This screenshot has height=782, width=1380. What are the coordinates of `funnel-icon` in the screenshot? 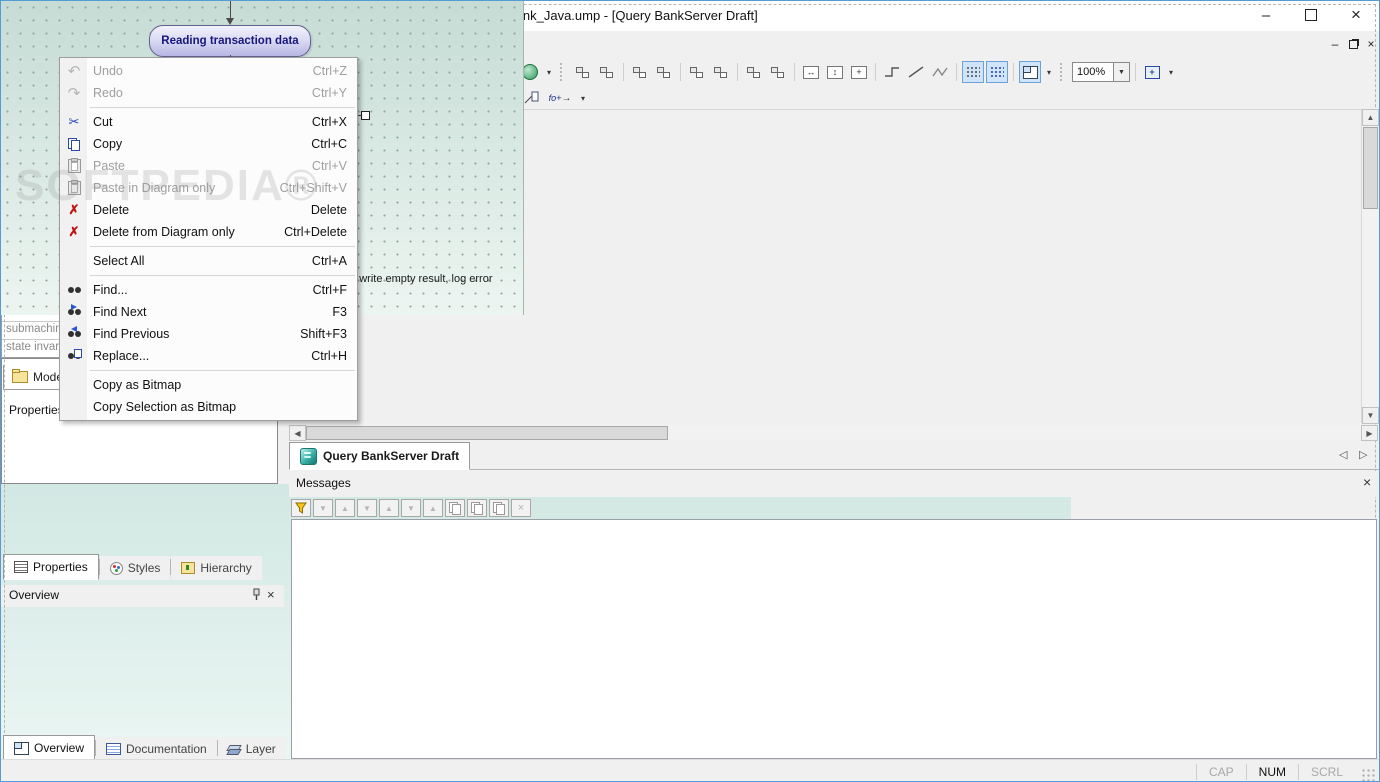 It's located at (301, 508).